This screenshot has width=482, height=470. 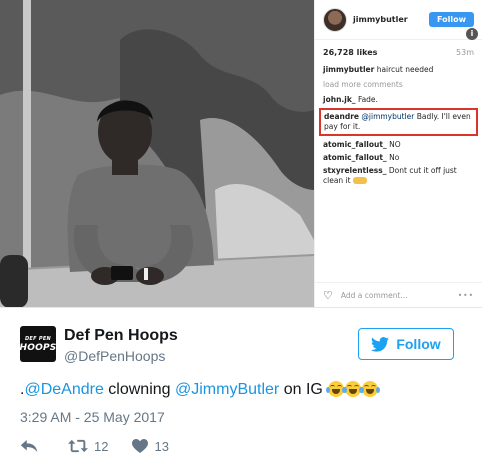 What do you see at coordinates (328, 295) in the screenshot?
I see `instagram-heart-icon: ♡` at bounding box center [328, 295].